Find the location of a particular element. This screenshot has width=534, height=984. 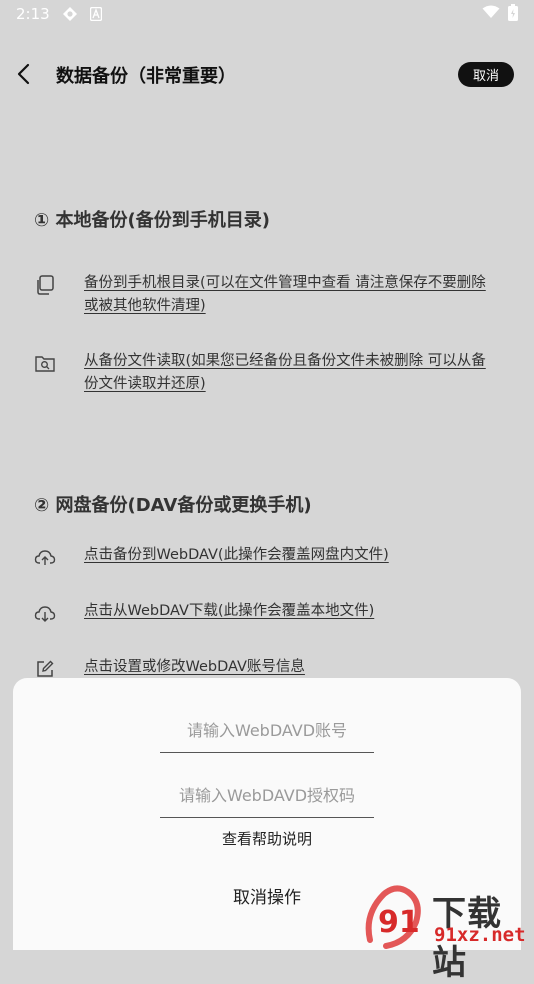

cloud-upload-icon is located at coordinates (45, 557).